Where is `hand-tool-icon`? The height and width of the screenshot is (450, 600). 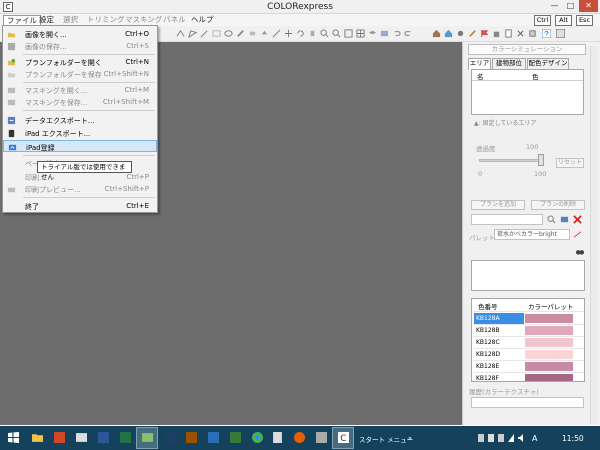 hand-tool-icon is located at coordinates (312, 33).